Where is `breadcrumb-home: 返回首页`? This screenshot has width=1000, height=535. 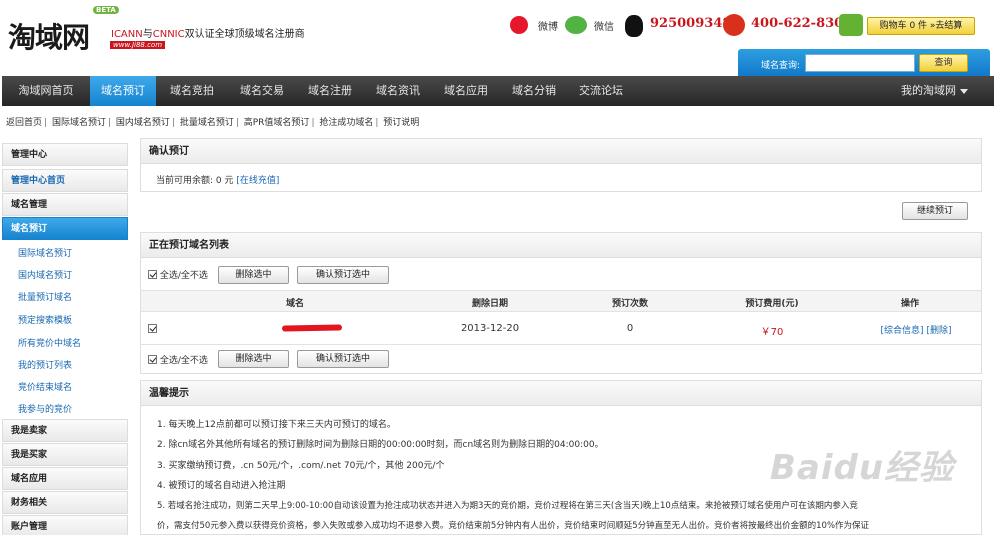
breadcrumb-home: 返回首页 is located at coordinates (24, 123).